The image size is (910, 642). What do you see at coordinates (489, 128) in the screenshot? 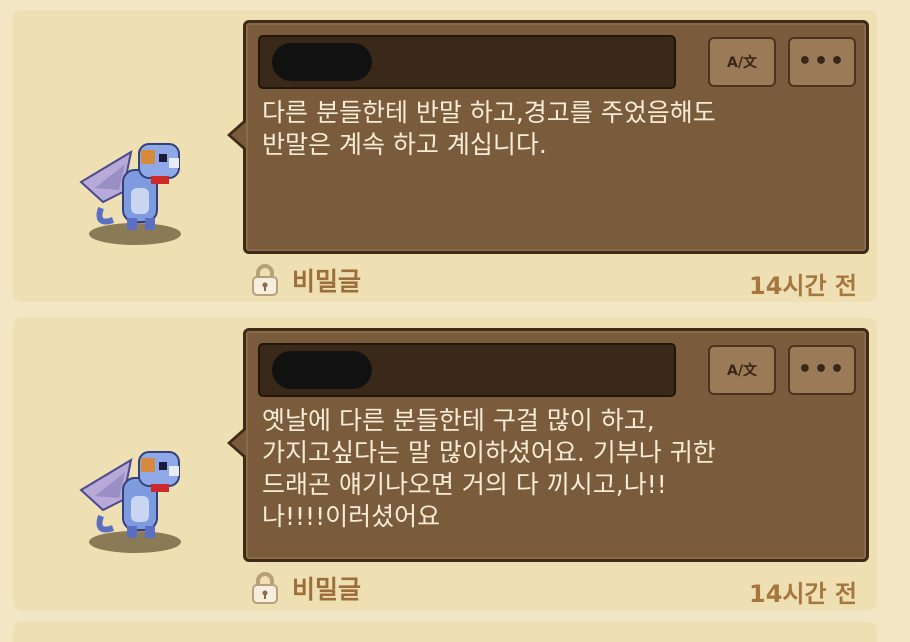
I see `message-text: 다른 분들한테 반말 하고,경고를 주었음해도 반말은 계속 하고 계십니다.` at bounding box center [489, 128].